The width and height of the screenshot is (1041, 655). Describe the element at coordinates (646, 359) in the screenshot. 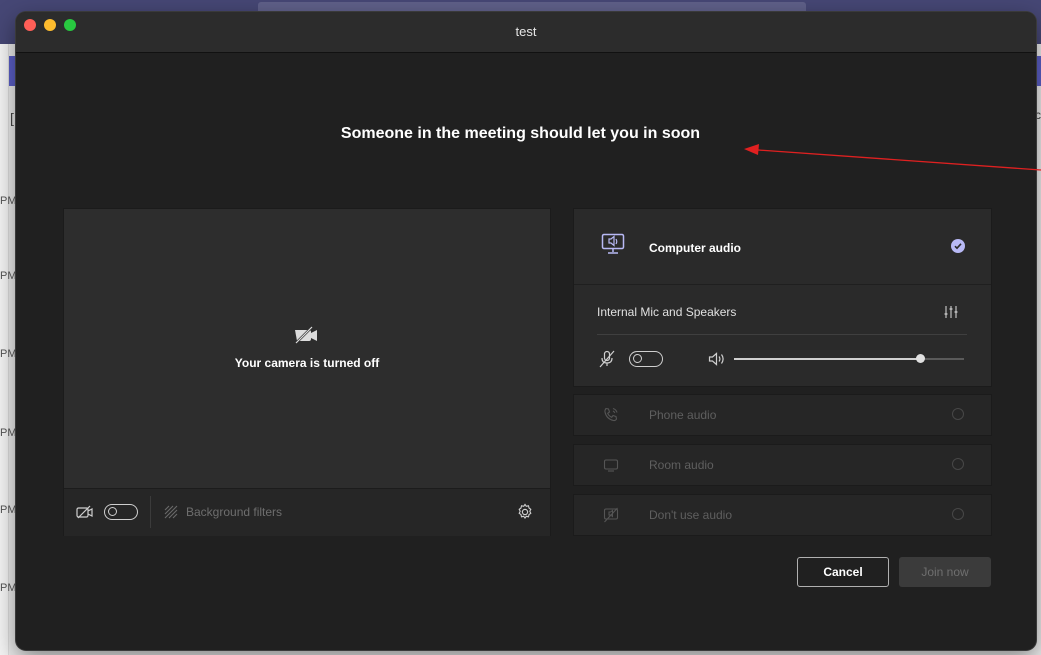

I see `microphone-toggle` at that location.